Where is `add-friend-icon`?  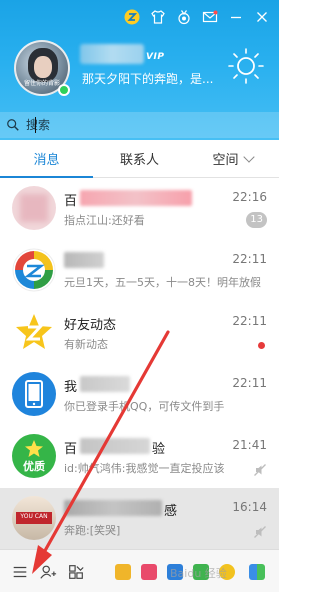
add-friend-icon is located at coordinates (48, 572).